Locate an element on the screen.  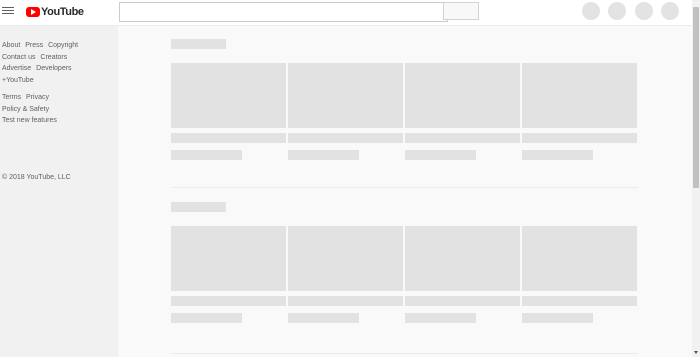
link-policy-safety: Policy & Safety is located at coordinates (25, 109).